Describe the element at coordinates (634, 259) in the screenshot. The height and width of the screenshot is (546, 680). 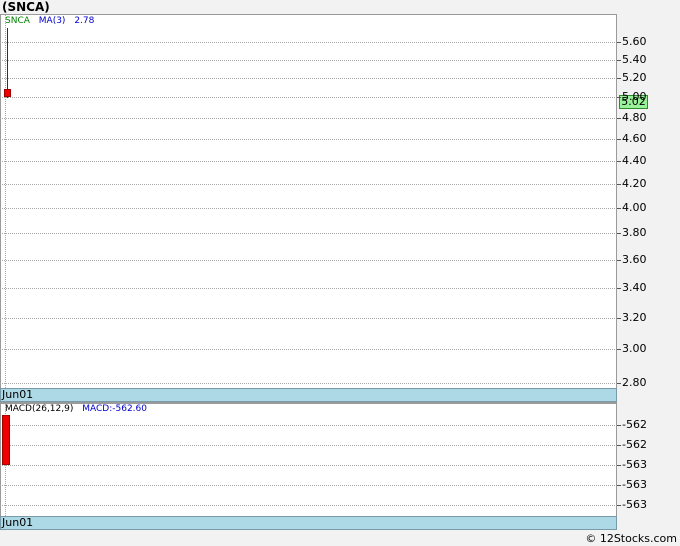
I see `price-y-tick-label: 3.60` at that location.